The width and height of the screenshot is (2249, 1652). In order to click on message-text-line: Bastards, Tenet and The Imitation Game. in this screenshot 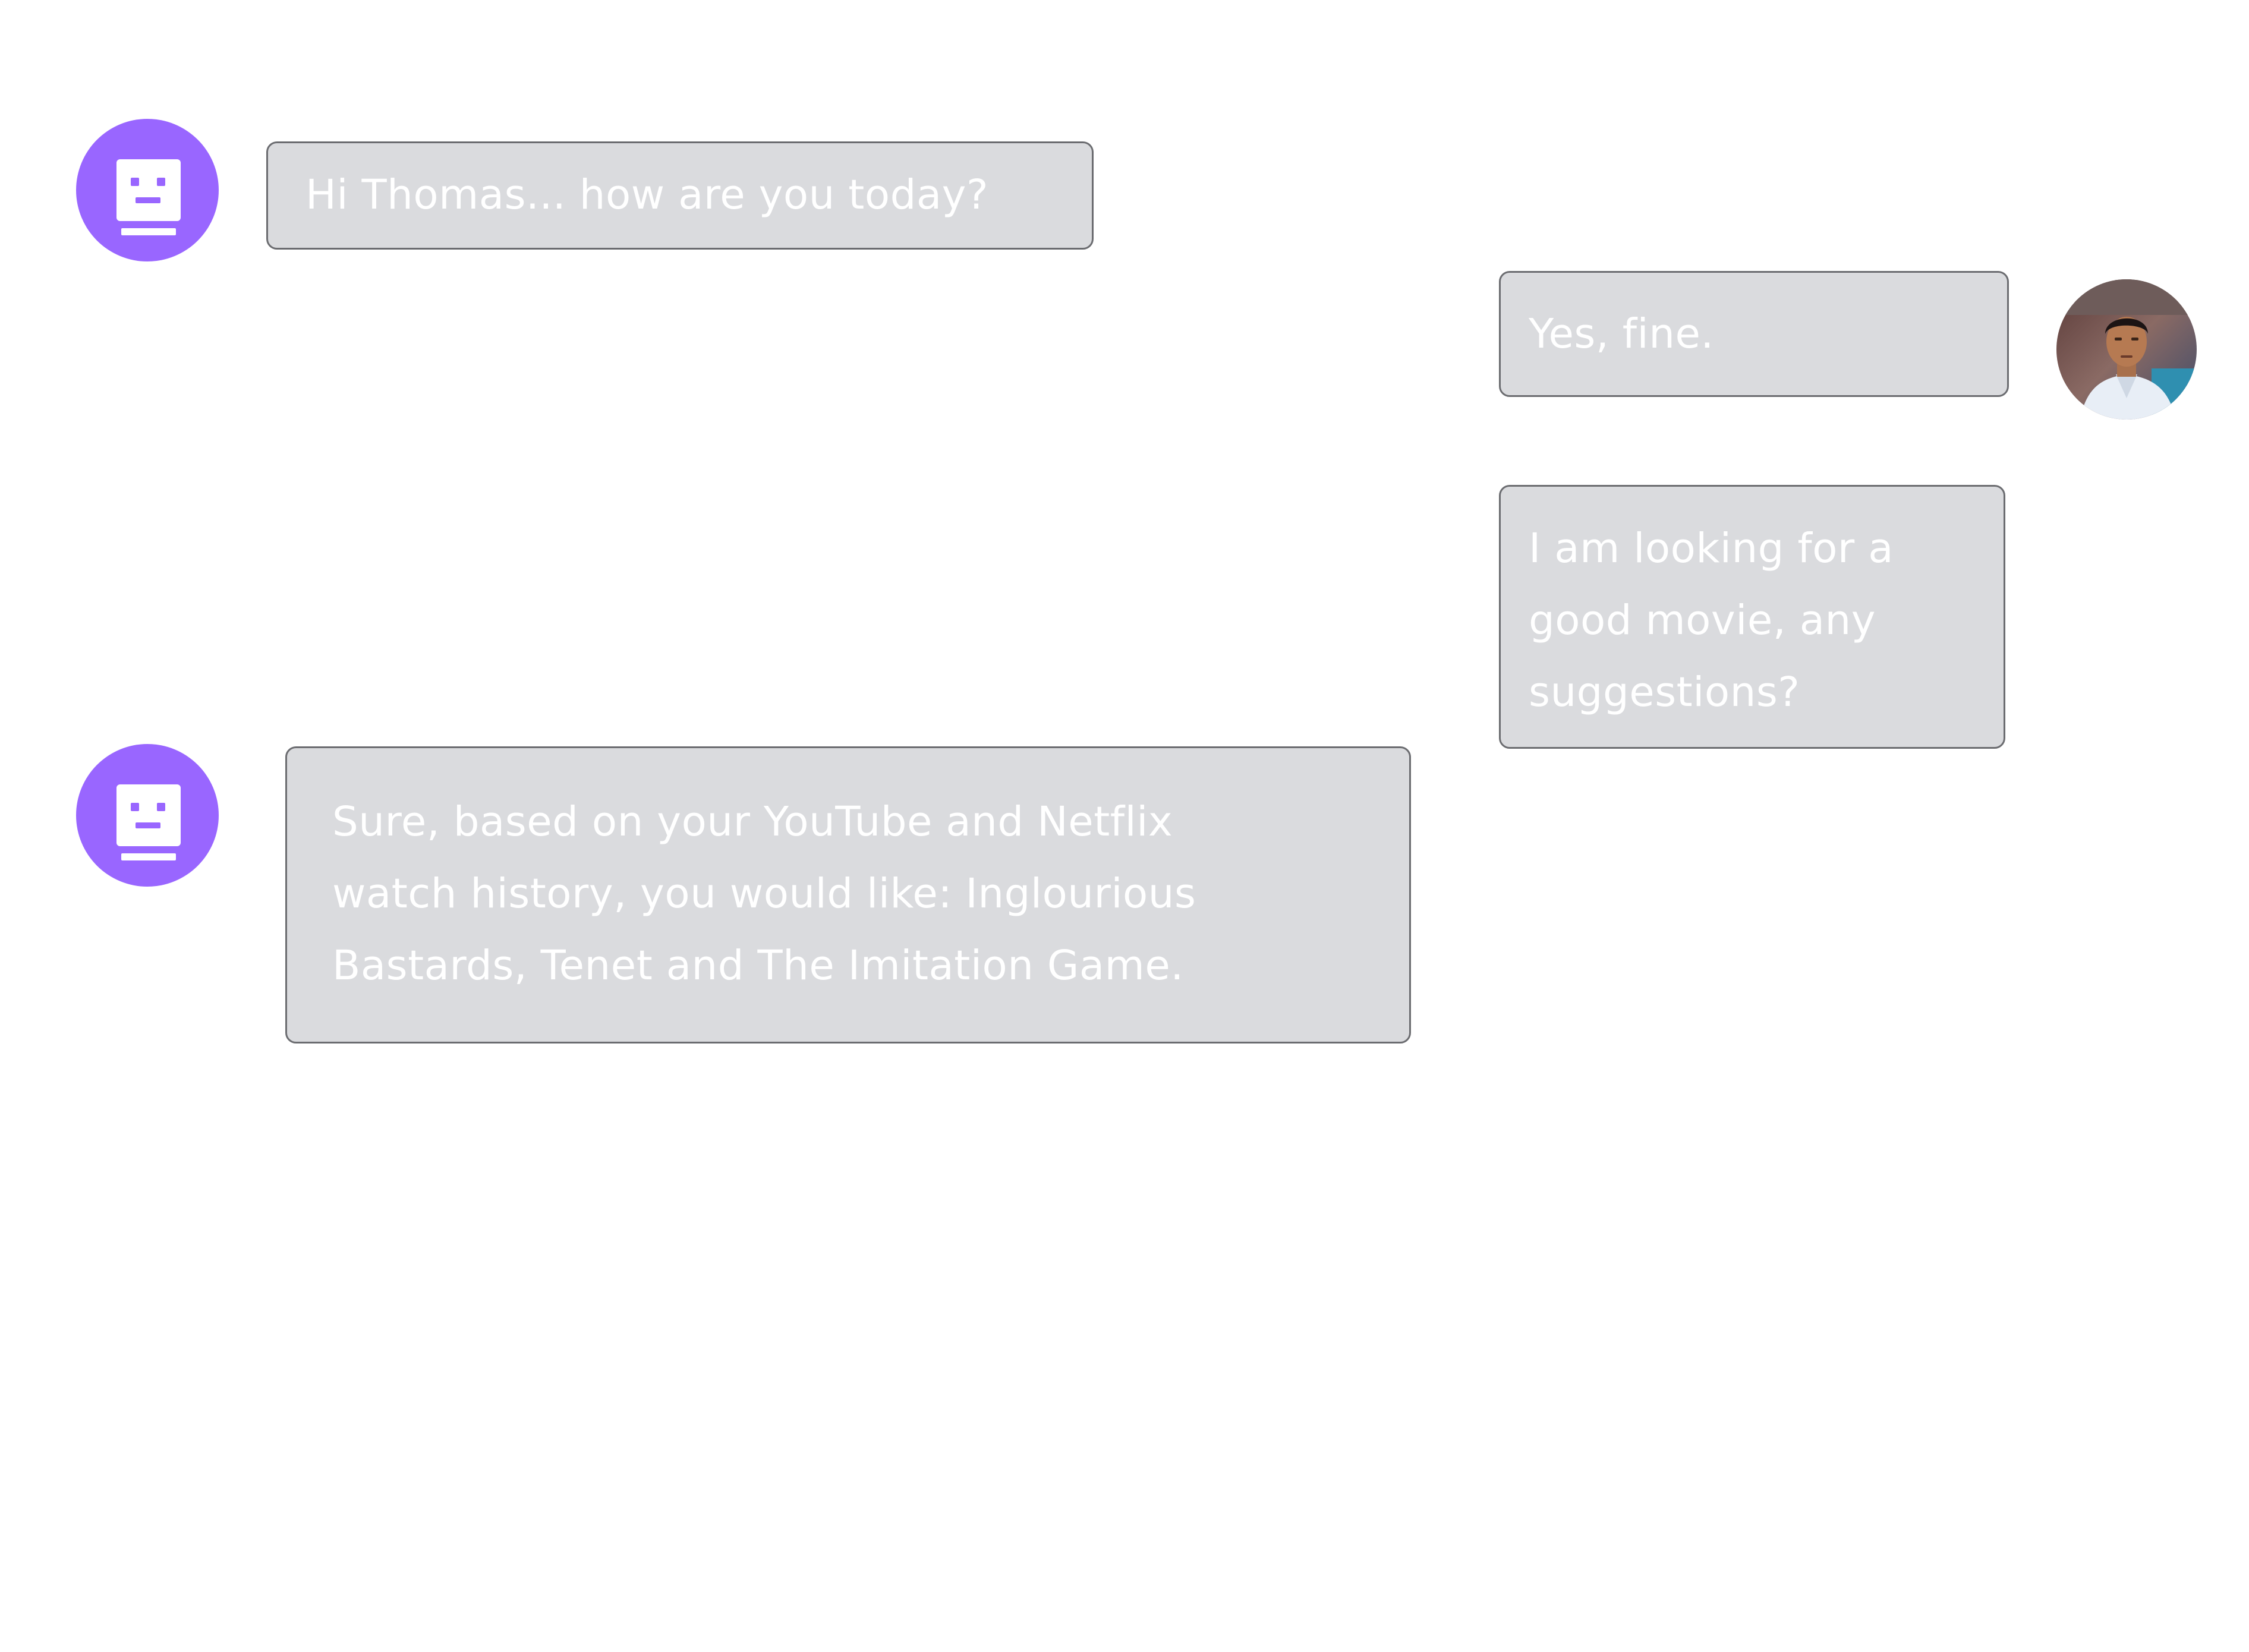, I will do `click(758, 966)`.